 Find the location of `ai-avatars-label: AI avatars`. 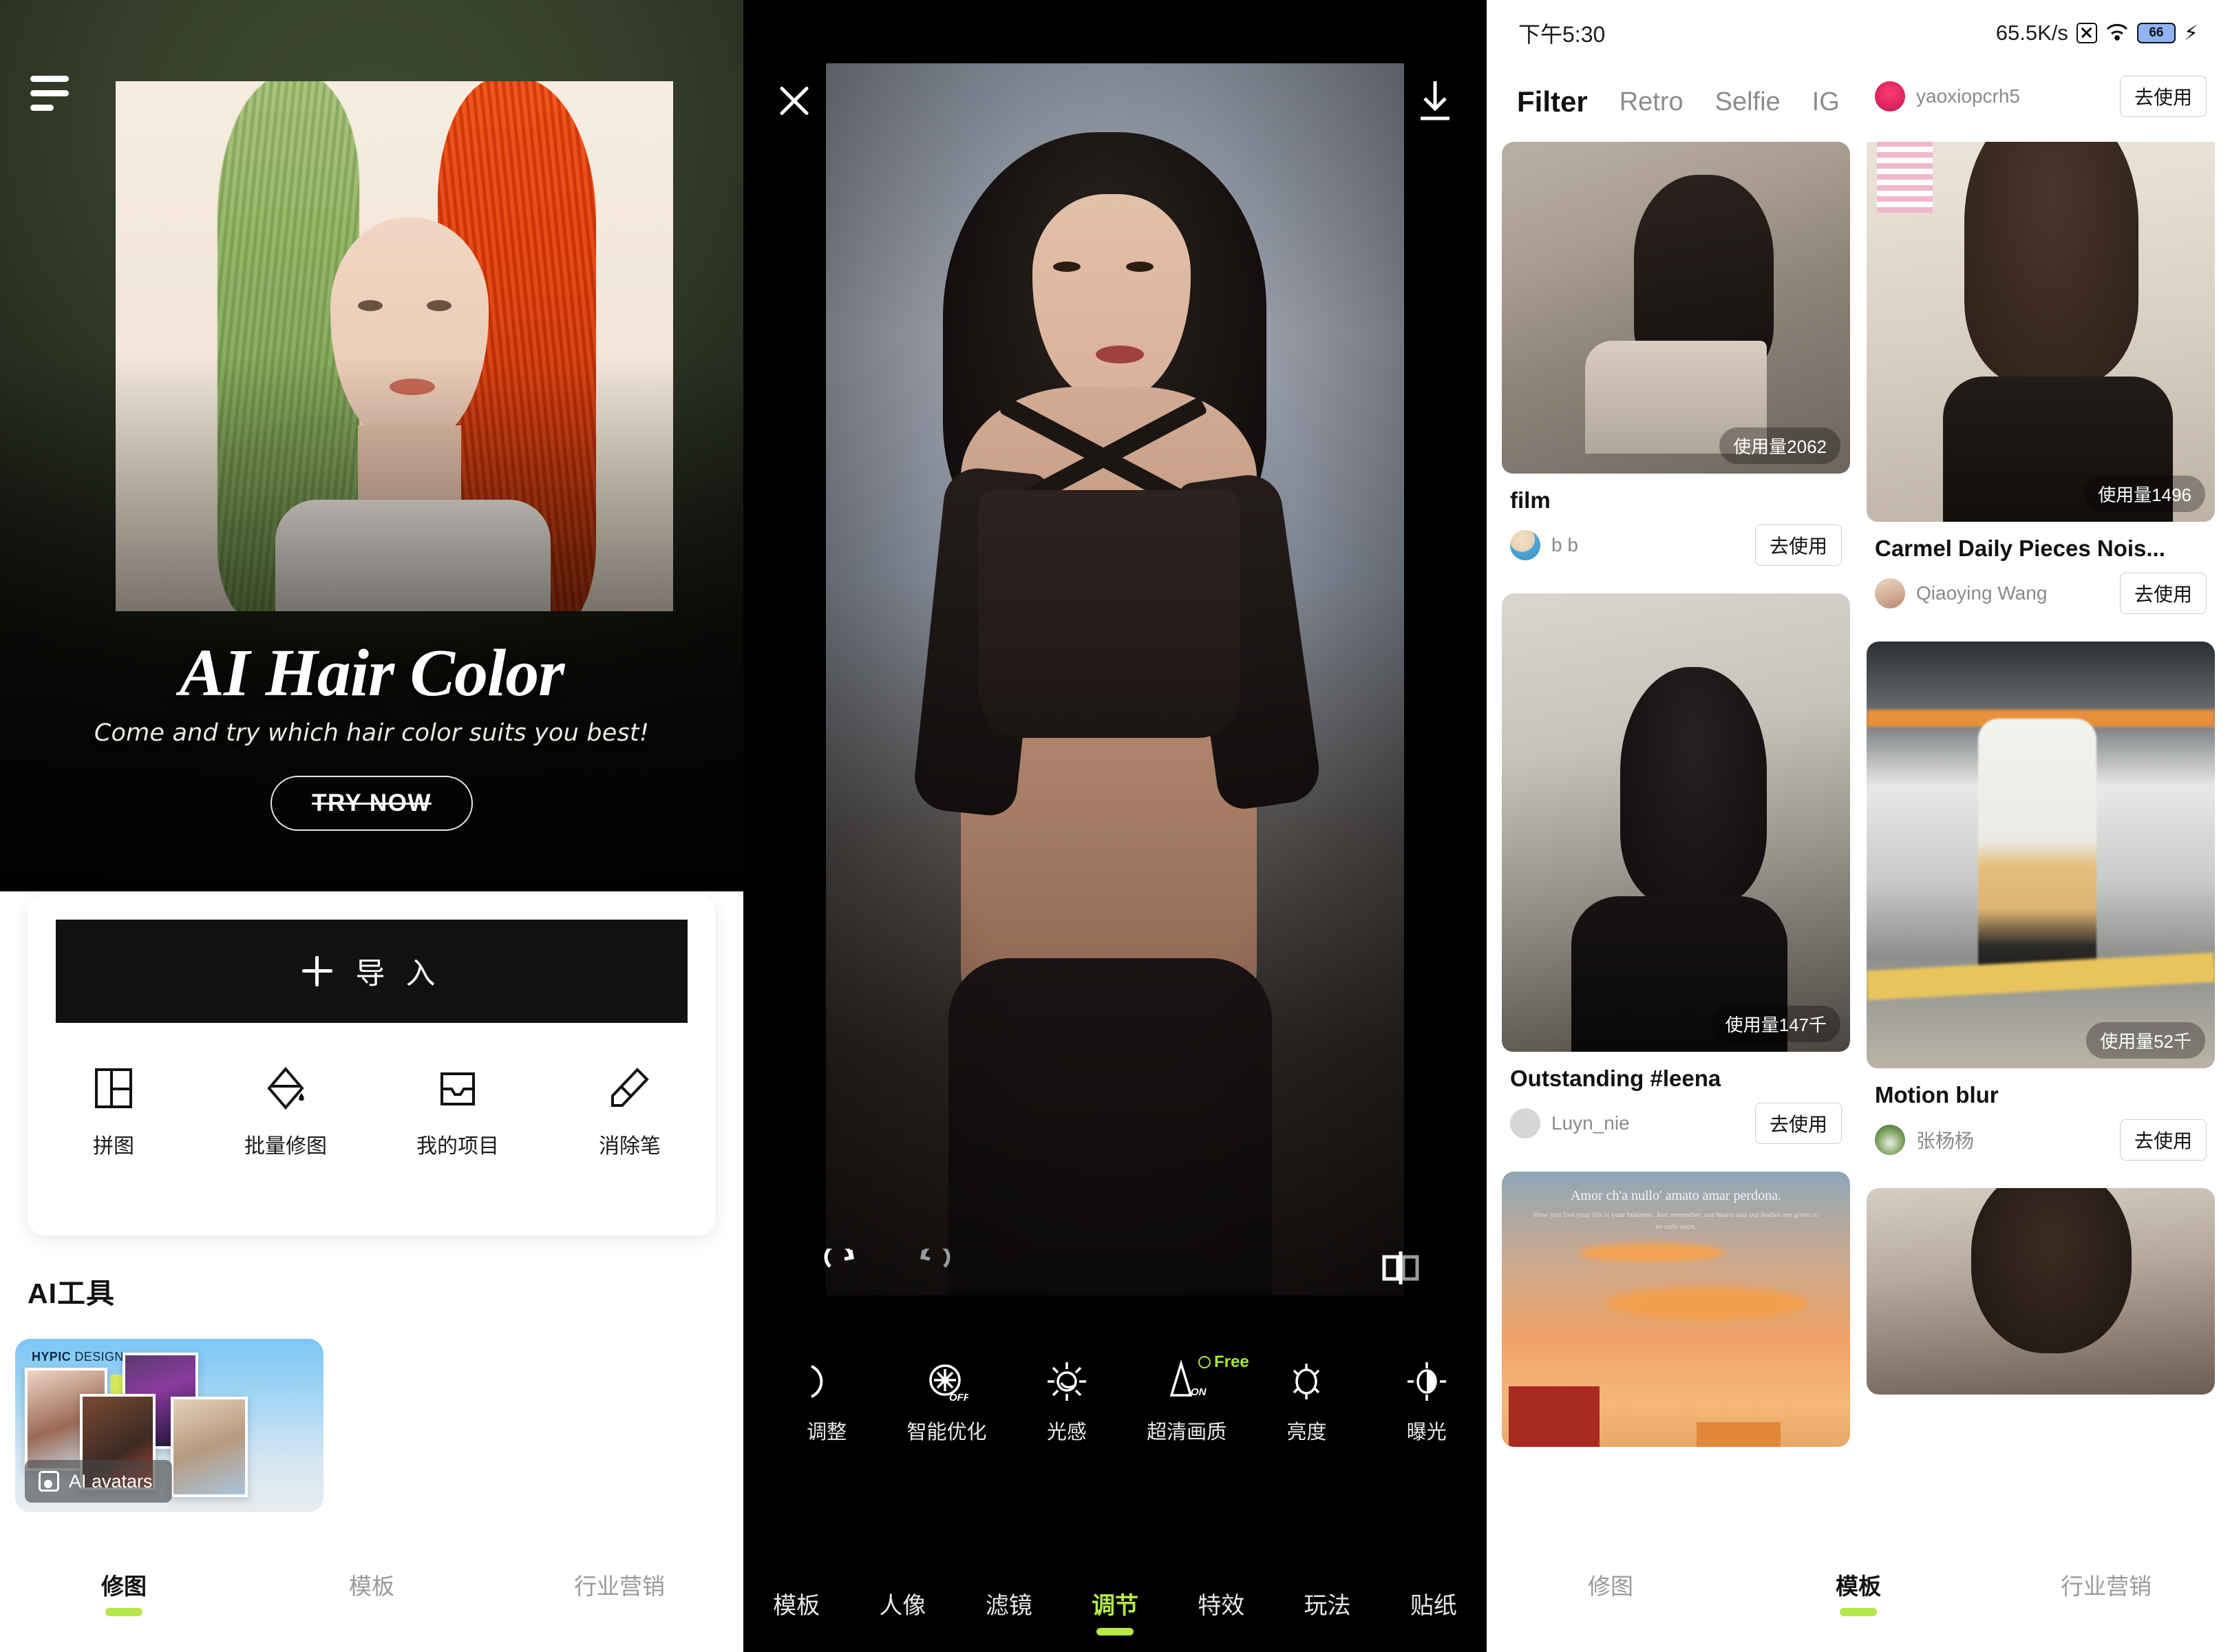

ai-avatars-label: AI avatars is located at coordinates (111, 1481).